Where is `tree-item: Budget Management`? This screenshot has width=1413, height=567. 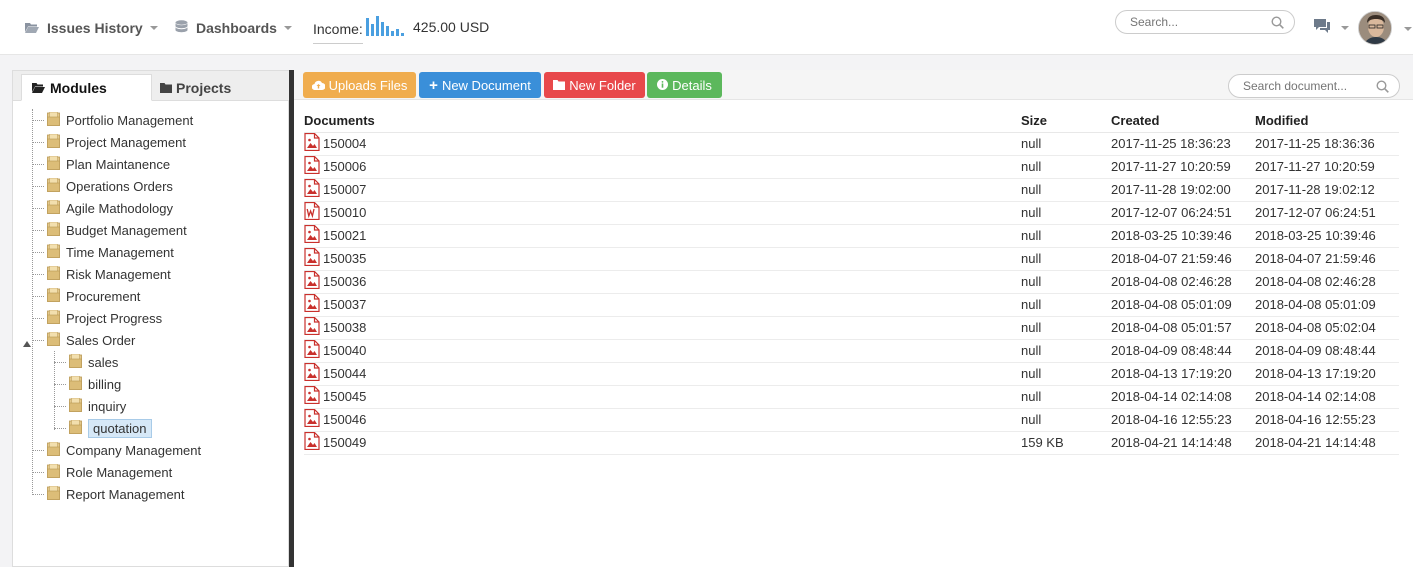 tree-item: Budget Management is located at coordinates (117, 230).